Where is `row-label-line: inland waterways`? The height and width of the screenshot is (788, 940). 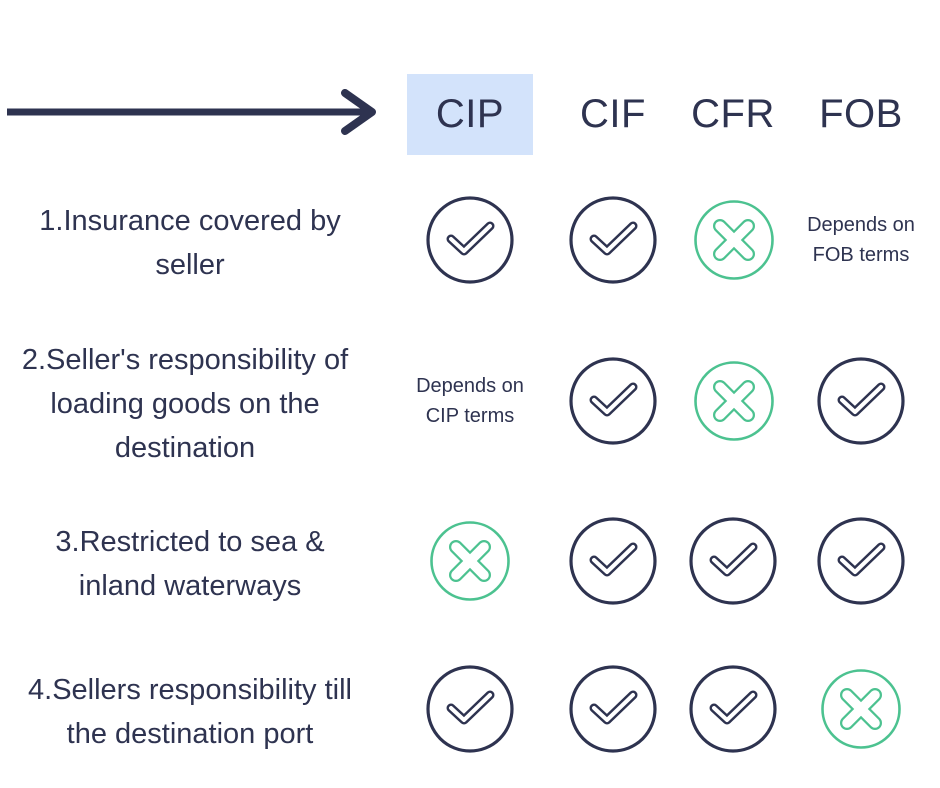
row-label-line: inland waterways is located at coordinates (190, 586).